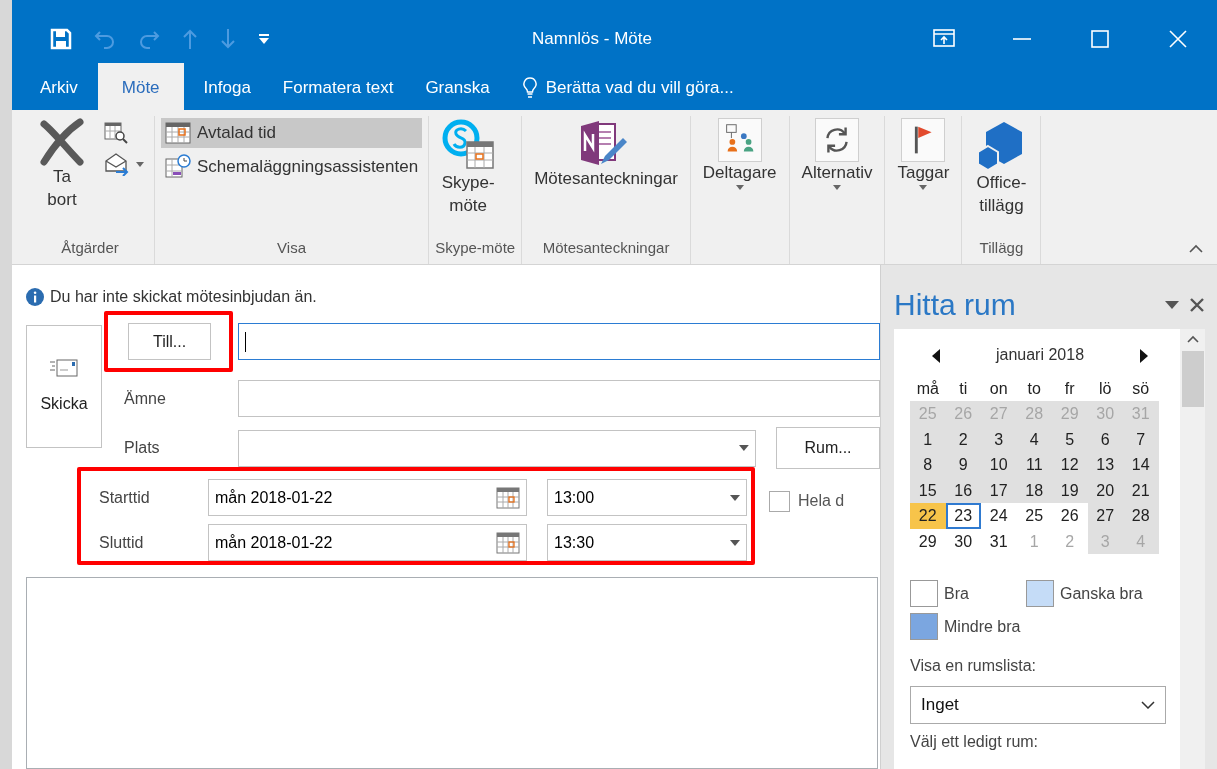 This screenshot has width=1217, height=769. Describe the element at coordinates (64, 386) in the screenshot. I see `send-button: Skicka` at that location.